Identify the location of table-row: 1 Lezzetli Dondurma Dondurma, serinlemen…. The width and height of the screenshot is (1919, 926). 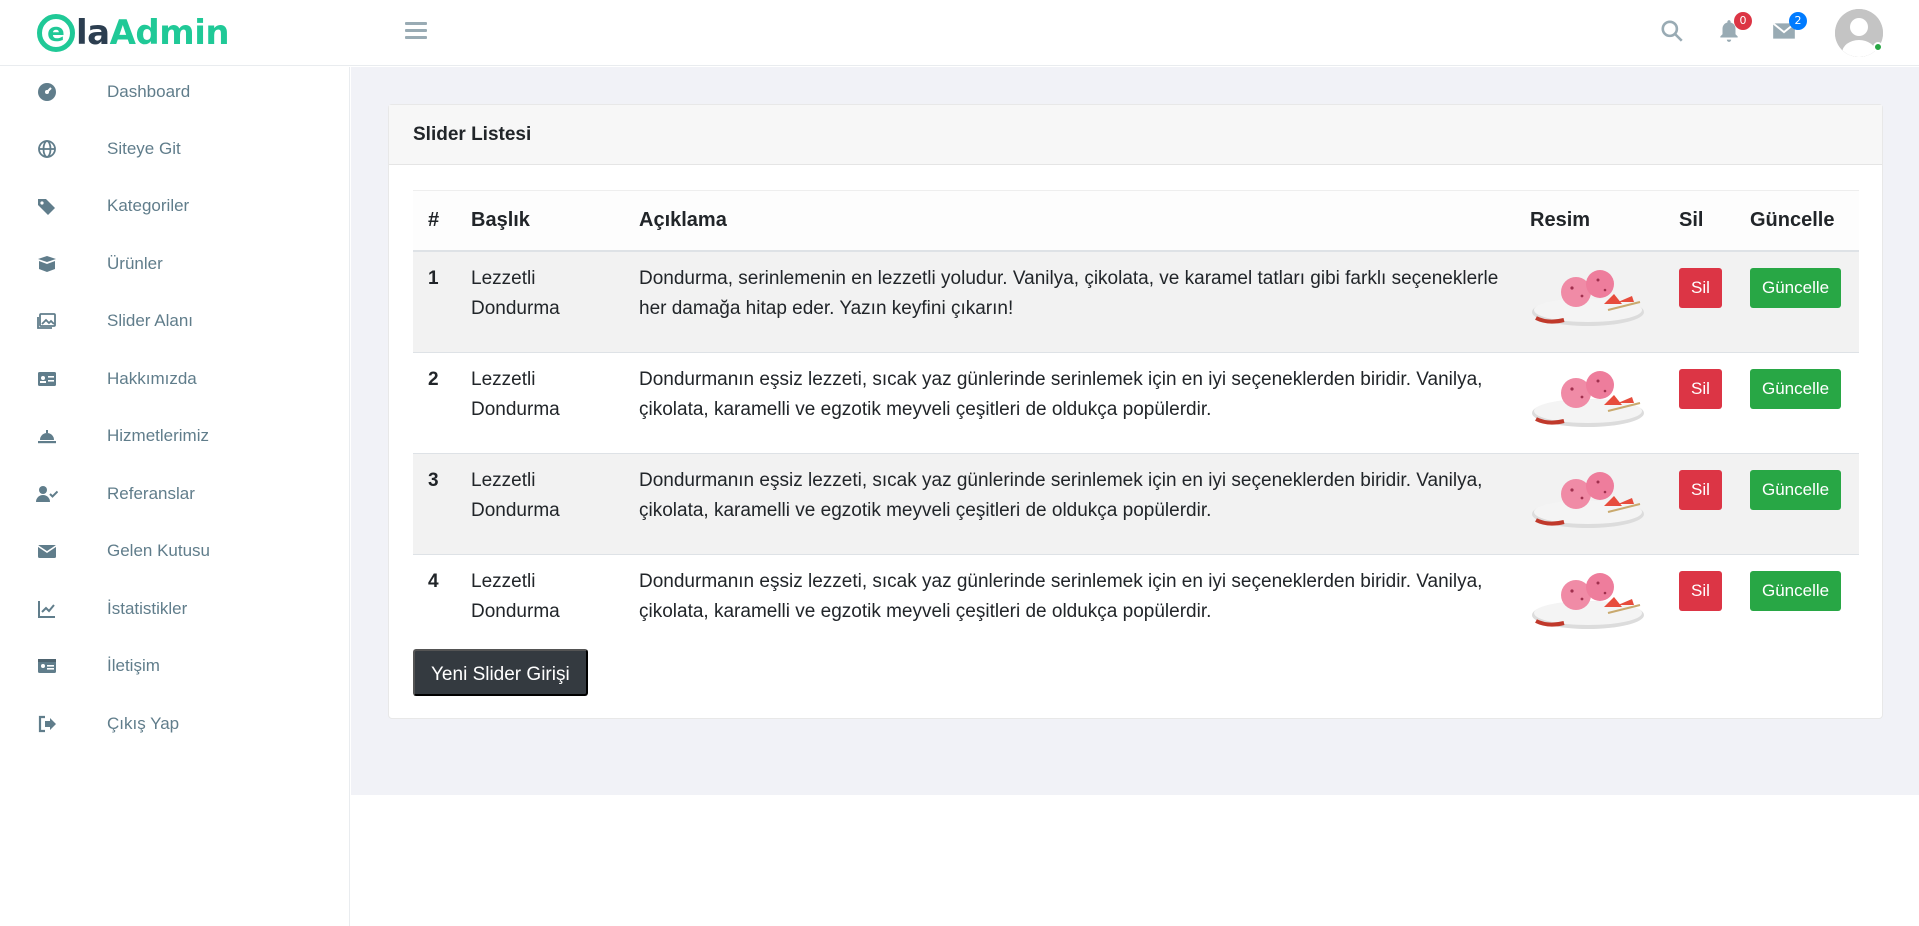
(1136, 301).